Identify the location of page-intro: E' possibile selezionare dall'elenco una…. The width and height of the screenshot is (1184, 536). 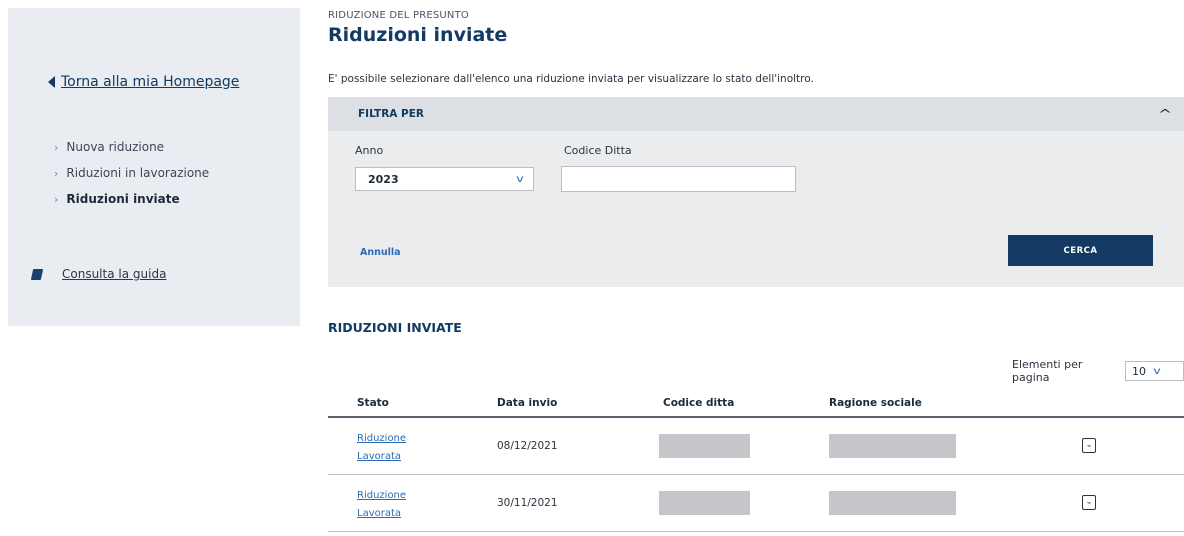
(571, 79).